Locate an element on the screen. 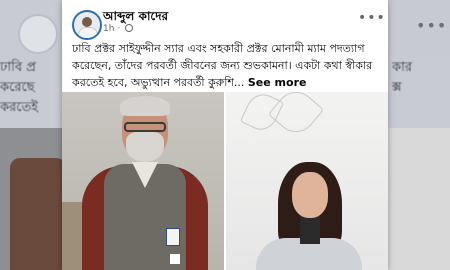  post-header: আব্দুল কাদের 1h · ••• is located at coordinates (225, 20).